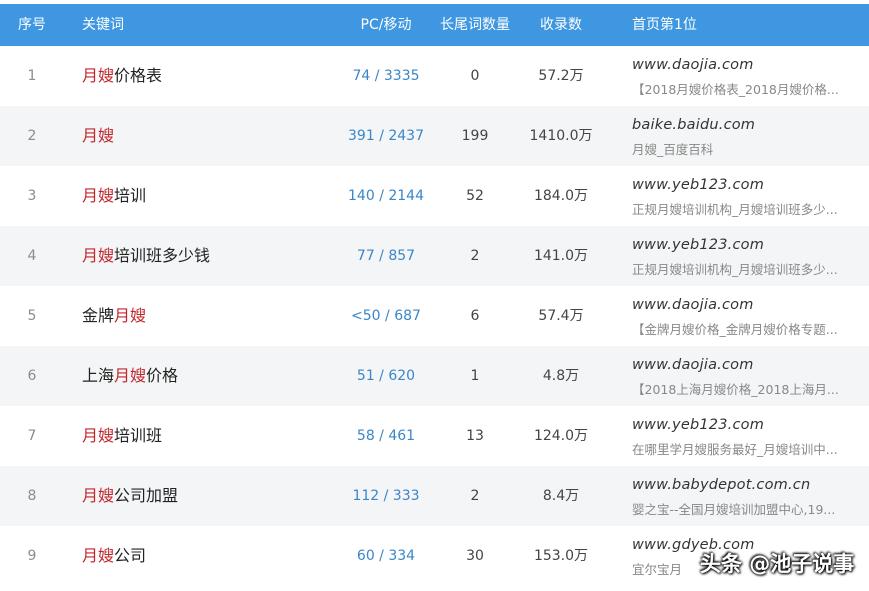 This screenshot has height=591, width=869. What do you see at coordinates (664, 25) in the screenshot?
I see `header-top1: 首页第1位` at bounding box center [664, 25].